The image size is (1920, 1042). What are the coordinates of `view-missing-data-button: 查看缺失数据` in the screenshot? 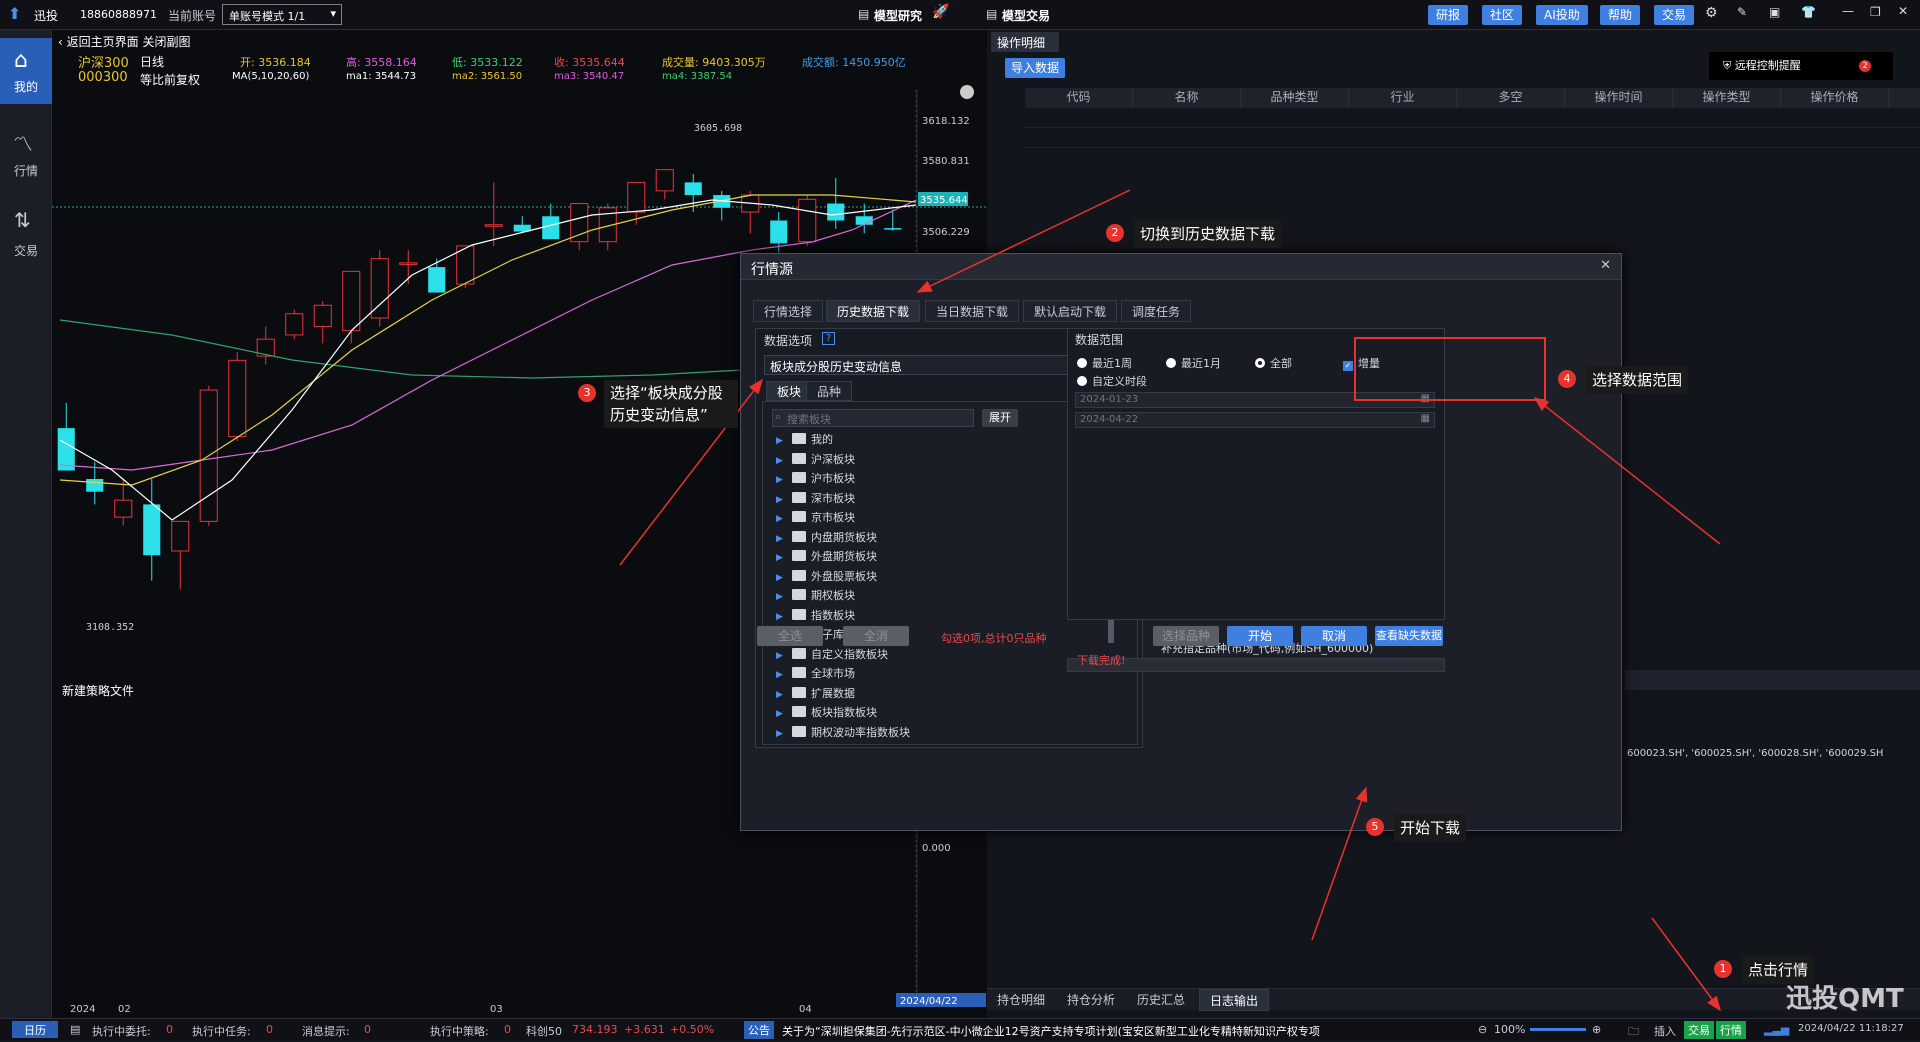 It's located at (1409, 636).